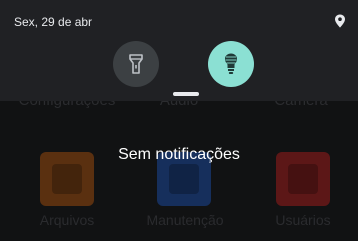 Image resolution: width=358 pixels, height=241 pixels. Describe the element at coordinates (185, 220) in the screenshot. I see `app-label-manutencao: Manutenção` at that location.